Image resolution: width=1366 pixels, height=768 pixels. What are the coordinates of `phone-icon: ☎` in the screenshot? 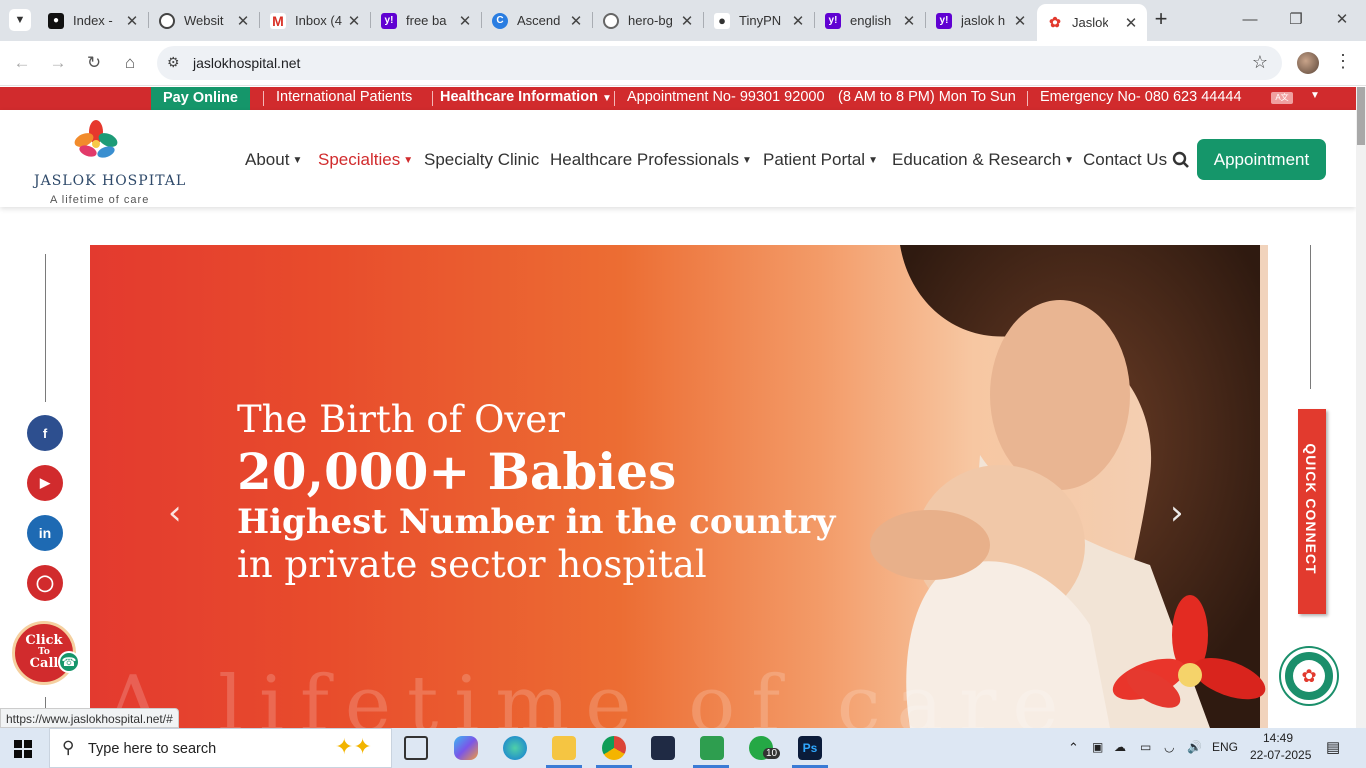 It's located at (69, 662).